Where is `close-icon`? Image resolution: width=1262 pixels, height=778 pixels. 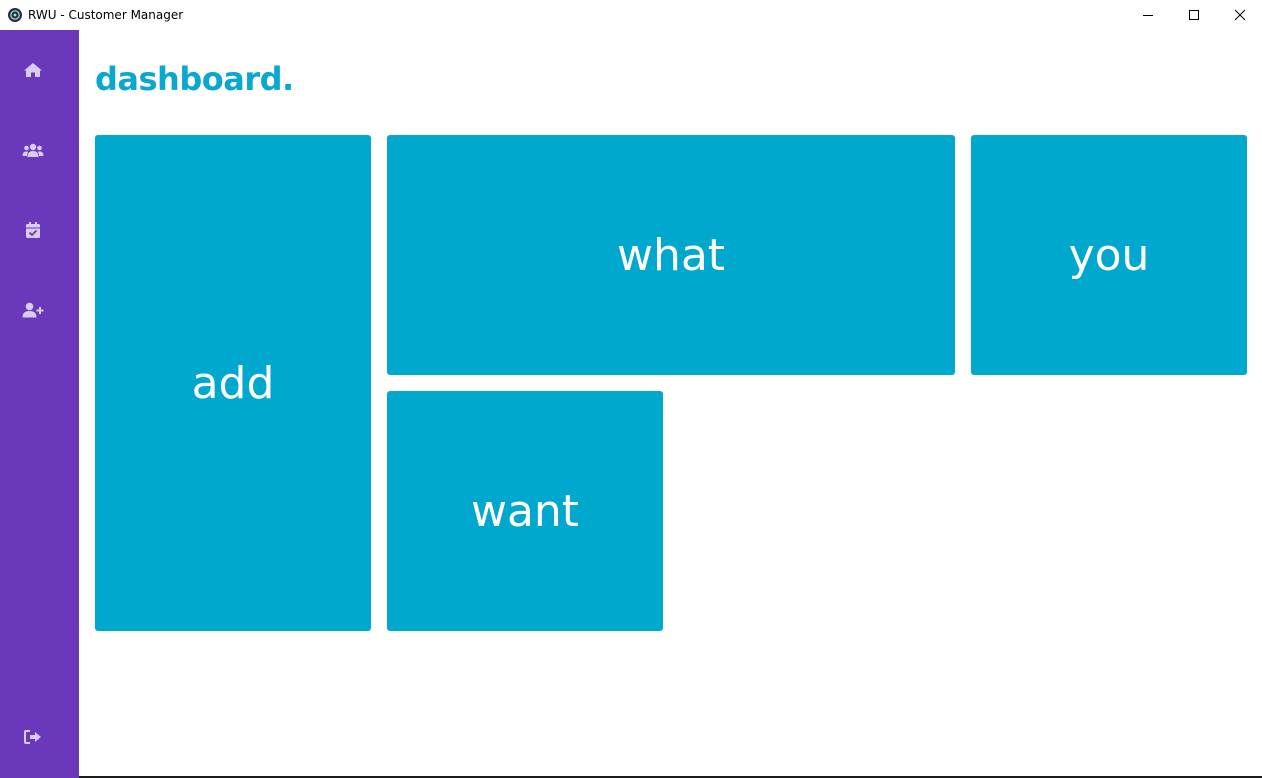
close-icon is located at coordinates (1240, 15).